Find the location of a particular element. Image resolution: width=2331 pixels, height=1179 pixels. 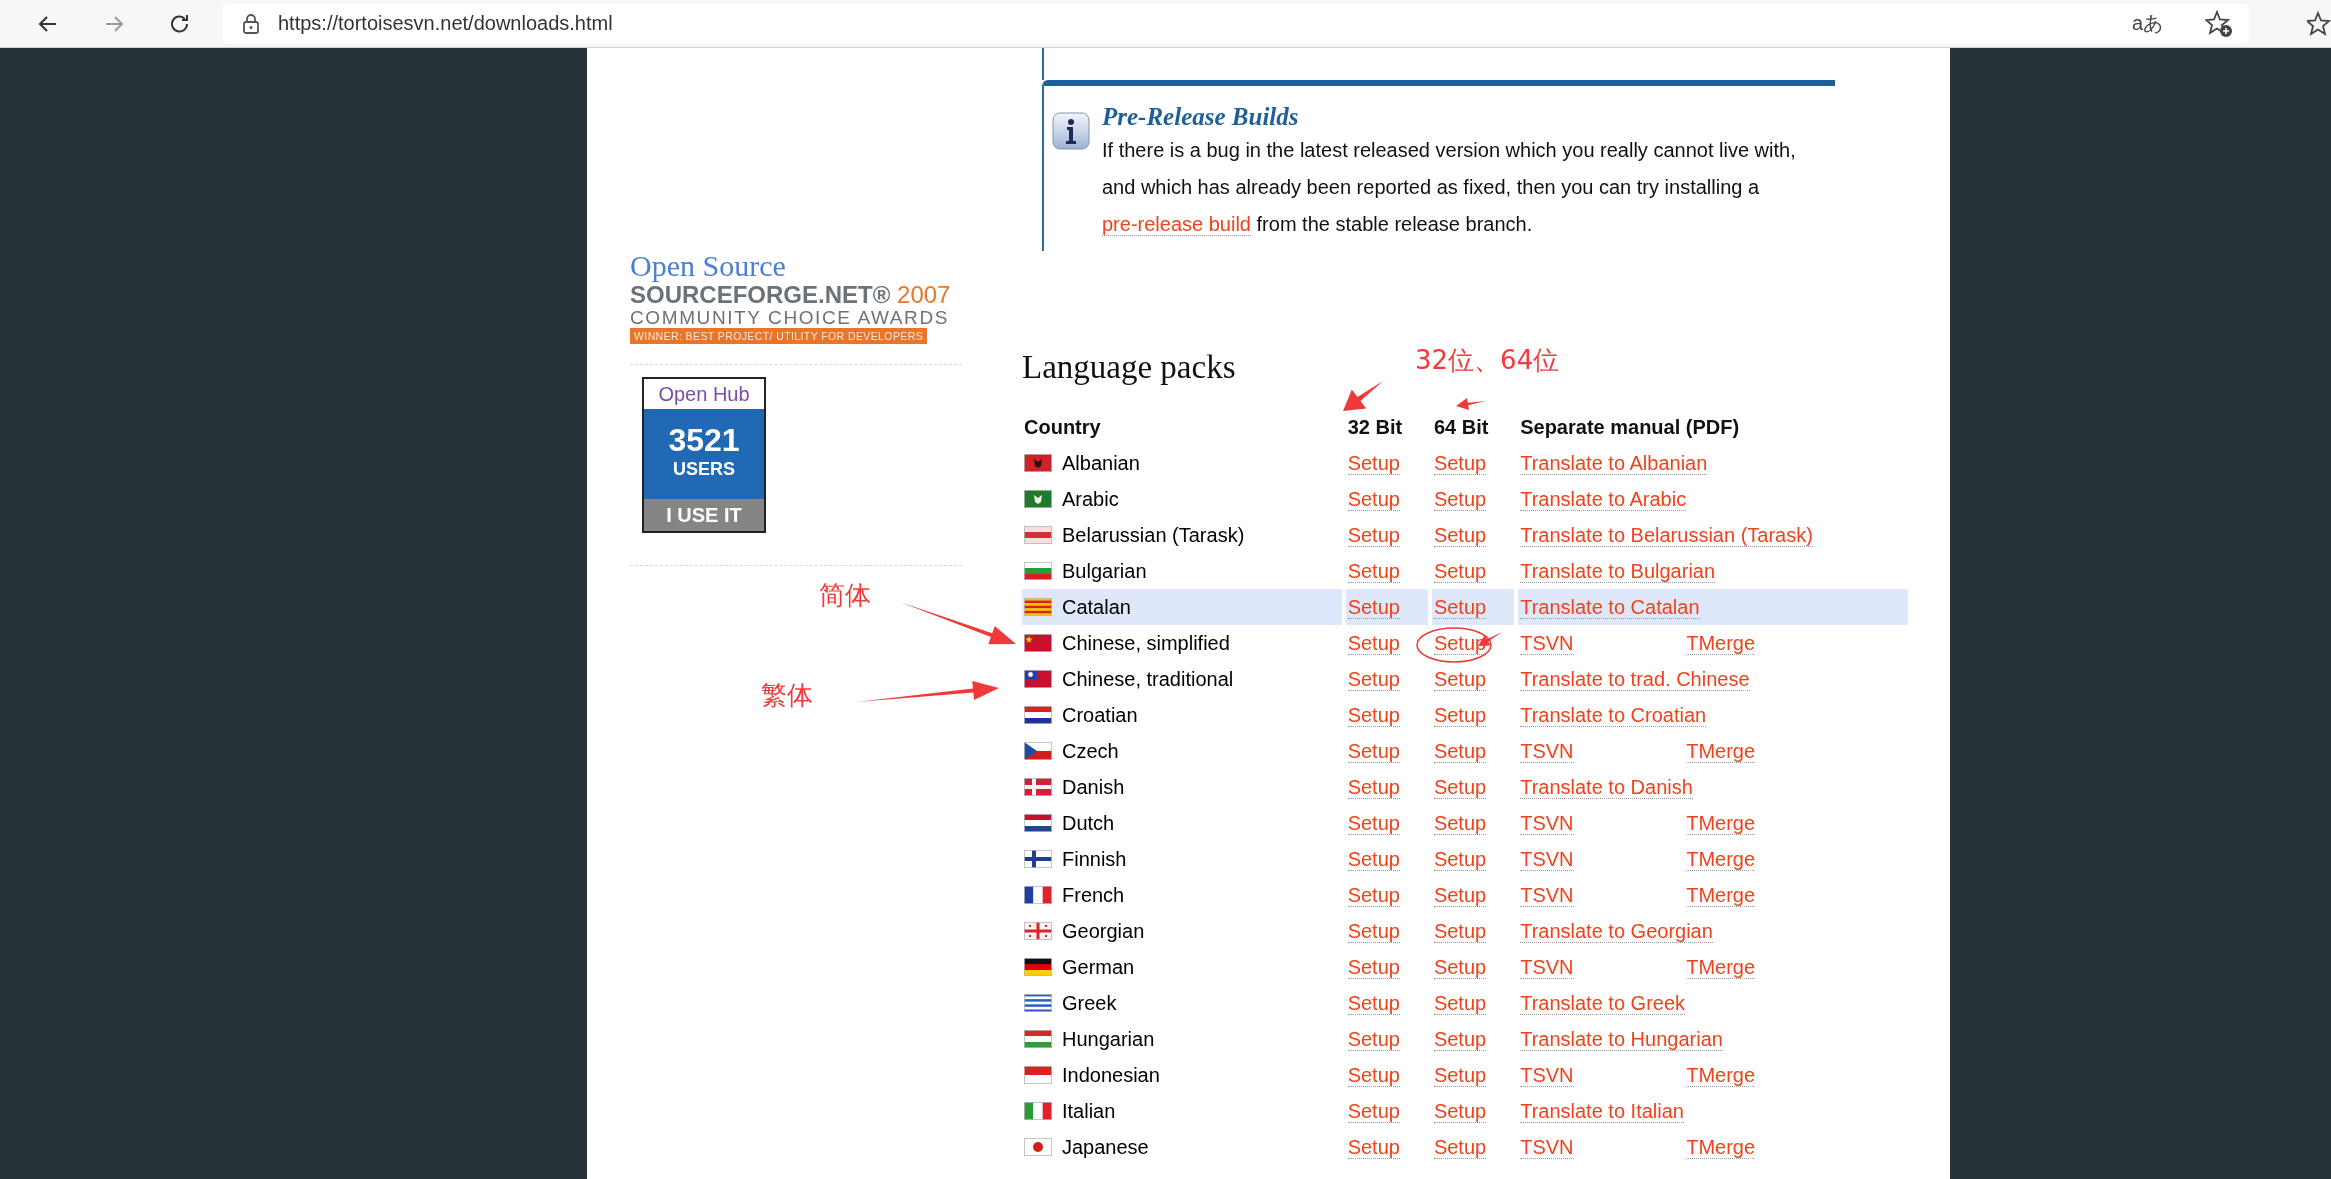

winner-banner: WINNER: BEST PROJECT/ UTILITY FOR DEVELOPERS is located at coordinates (779, 336).